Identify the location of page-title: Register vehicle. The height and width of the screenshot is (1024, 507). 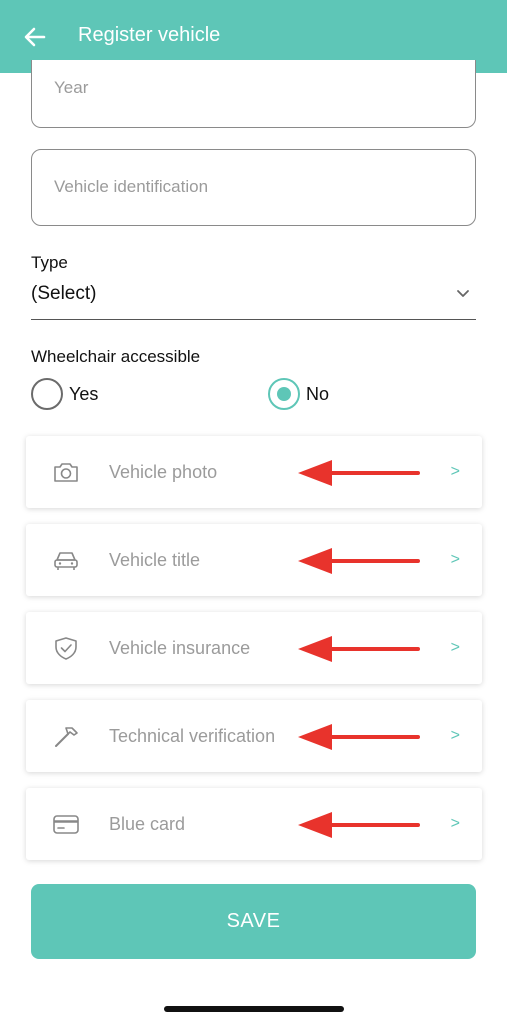
(149, 35).